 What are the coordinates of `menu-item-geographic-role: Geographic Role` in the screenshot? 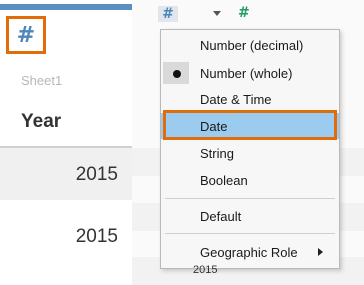 It's located at (250, 252).